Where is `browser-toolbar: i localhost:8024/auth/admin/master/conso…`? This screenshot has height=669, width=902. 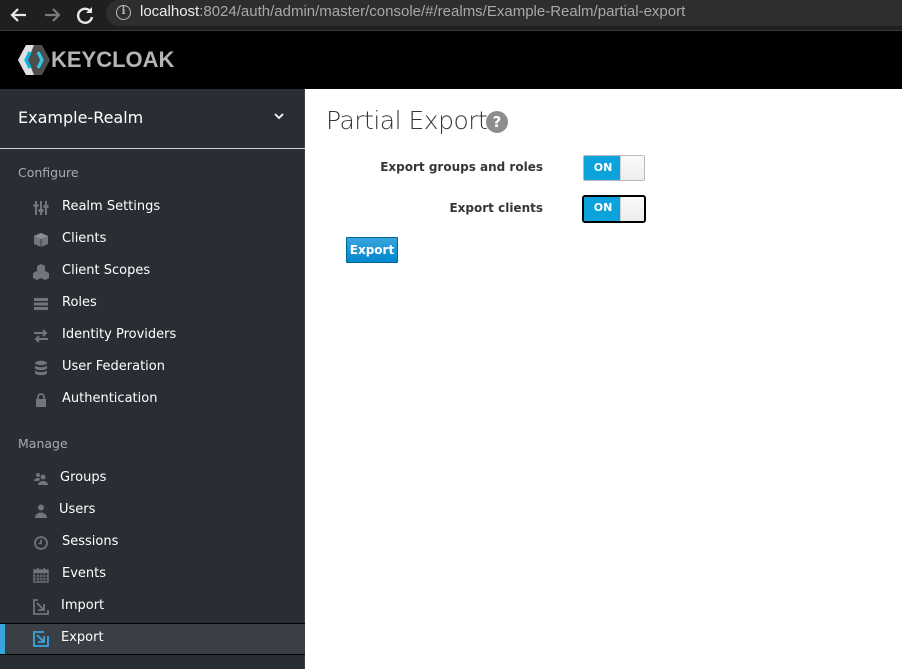 browser-toolbar: i localhost:8024/auth/admin/master/conso… is located at coordinates (451, 15).